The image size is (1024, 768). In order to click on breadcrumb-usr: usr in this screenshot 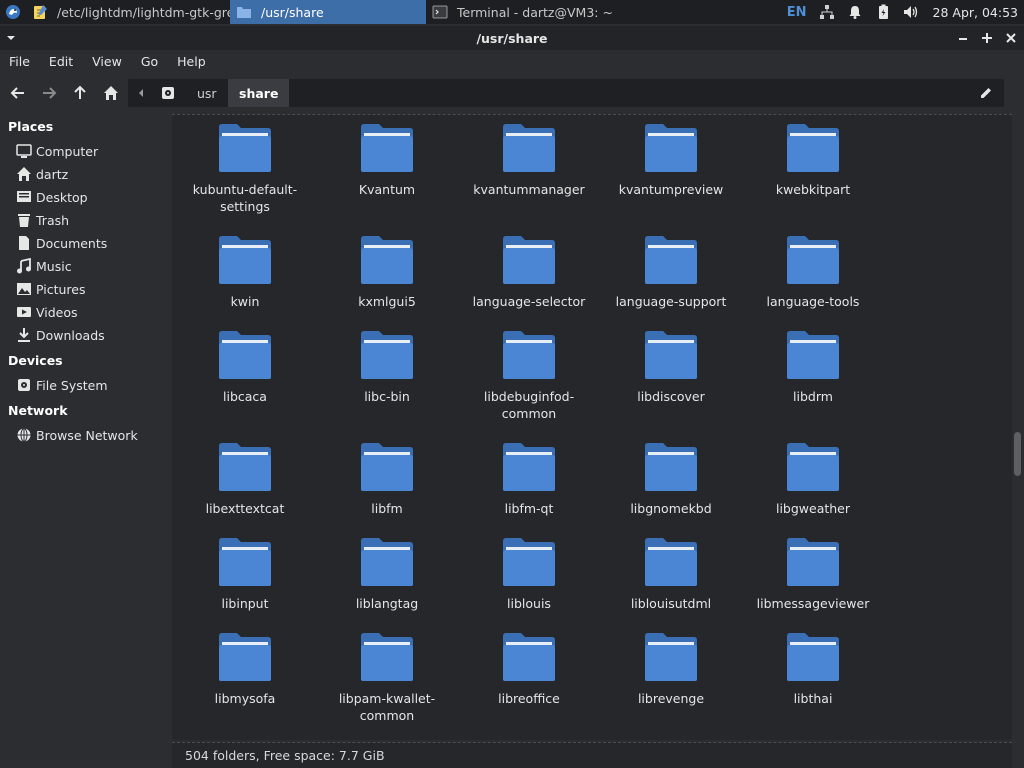, I will do `click(207, 93)`.